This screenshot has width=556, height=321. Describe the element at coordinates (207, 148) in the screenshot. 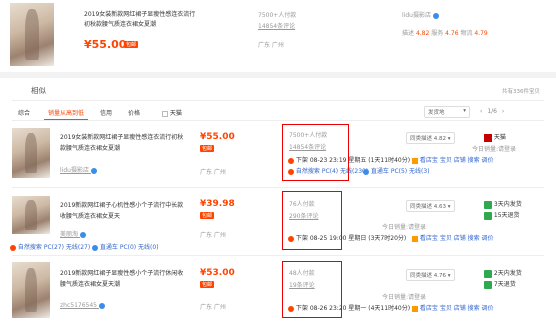

I see `row-free-shipping-badge: 包邮` at that location.